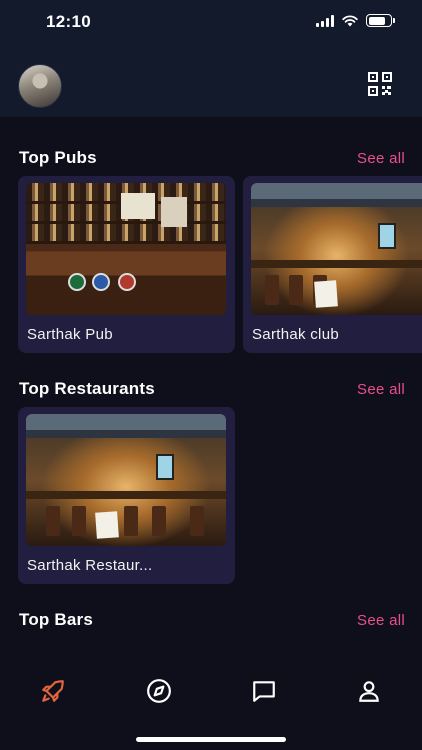 The width and height of the screenshot is (422, 750). Describe the element at coordinates (159, 691) in the screenshot. I see `compass-icon` at that location.